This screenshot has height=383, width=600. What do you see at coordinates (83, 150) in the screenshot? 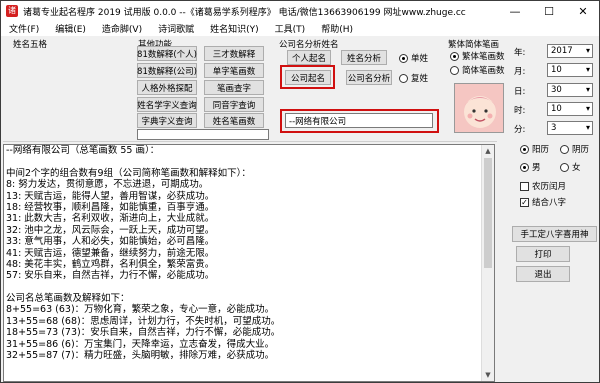
I see `result-line: --网络有限公司（总笔画数 55 画）：` at bounding box center [83, 150].